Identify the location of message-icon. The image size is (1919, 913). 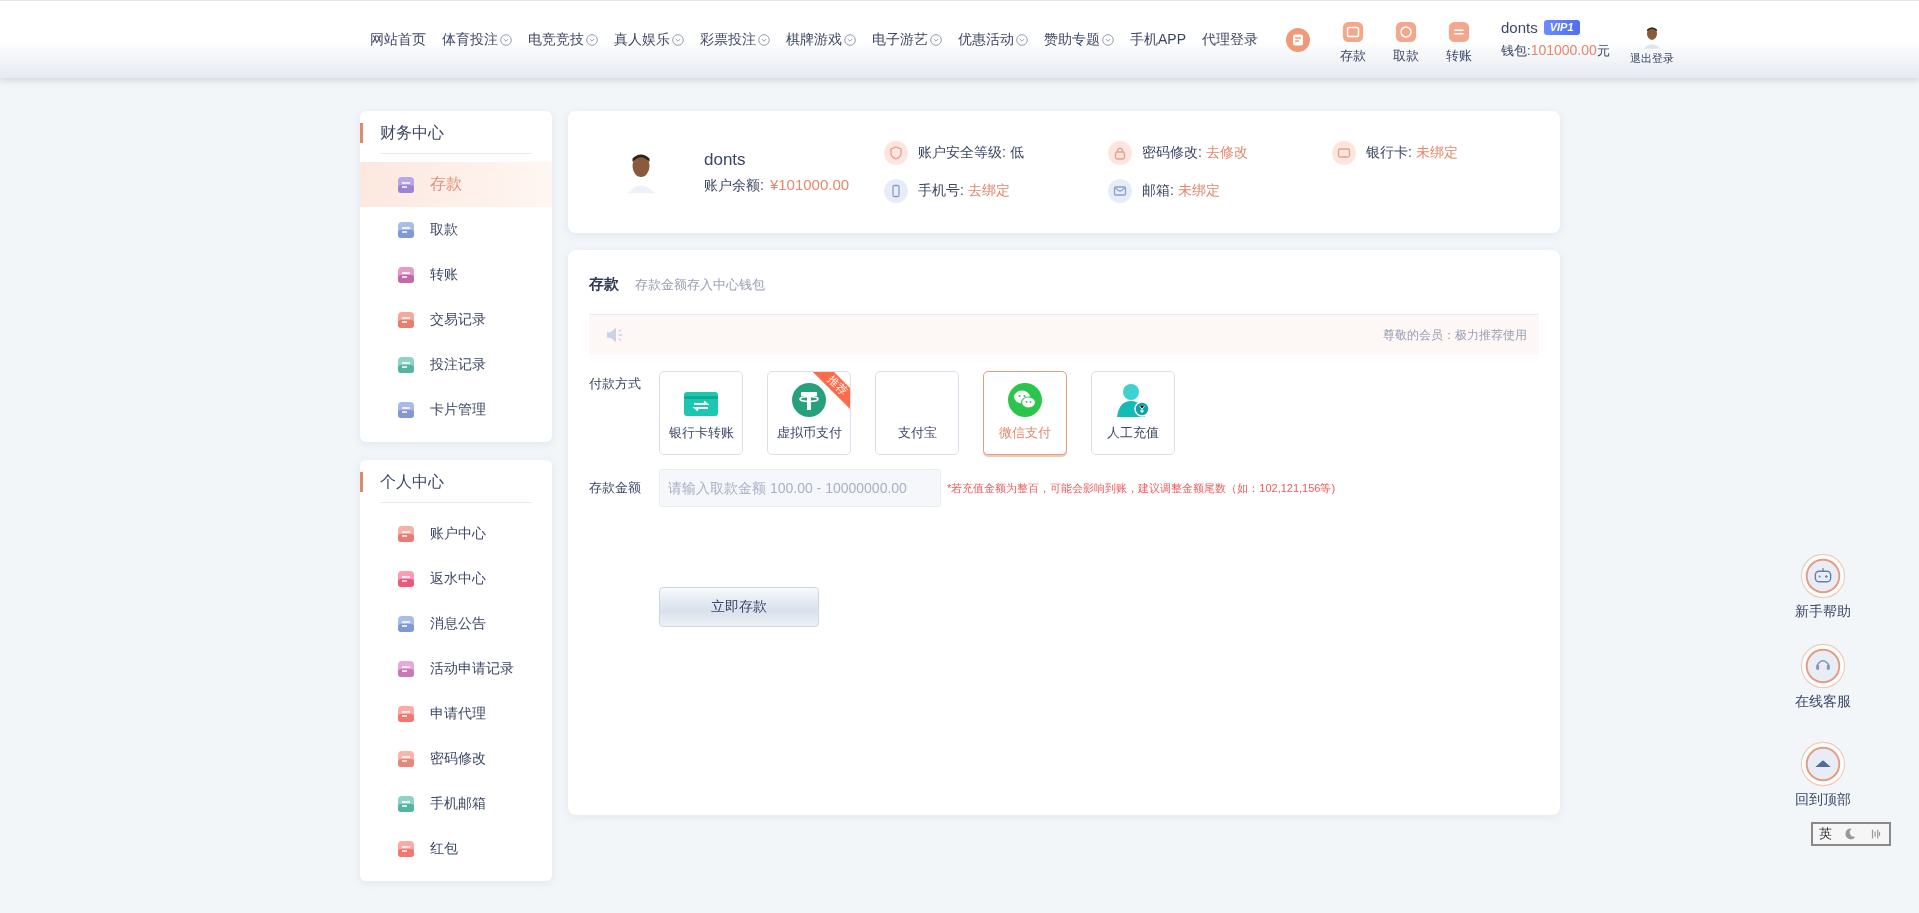
(1298, 39).